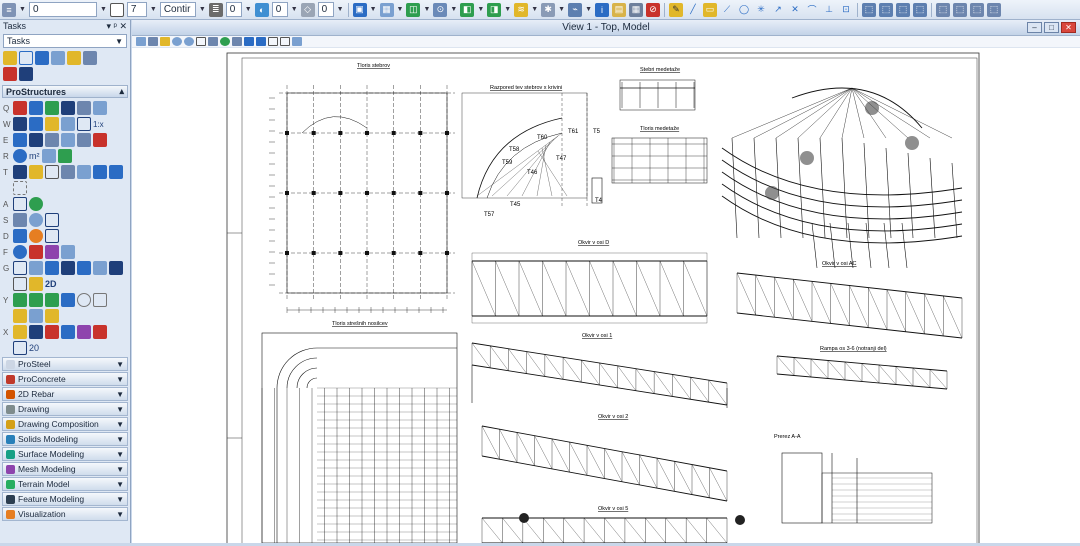 This screenshot has width=1080, height=546. Describe the element at coordinates (588, 9) in the screenshot. I see `analyze-arrow: ▼` at that location.